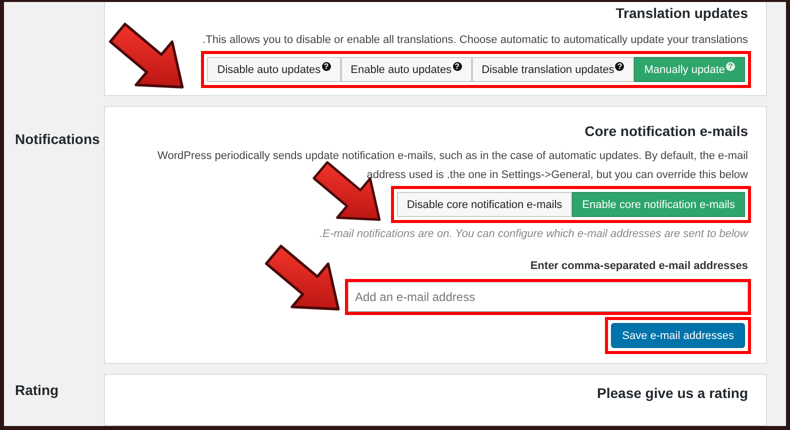 The image size is (790, 430). I want to click on email-input-field: Add an e-mail address, so click(548, 297).